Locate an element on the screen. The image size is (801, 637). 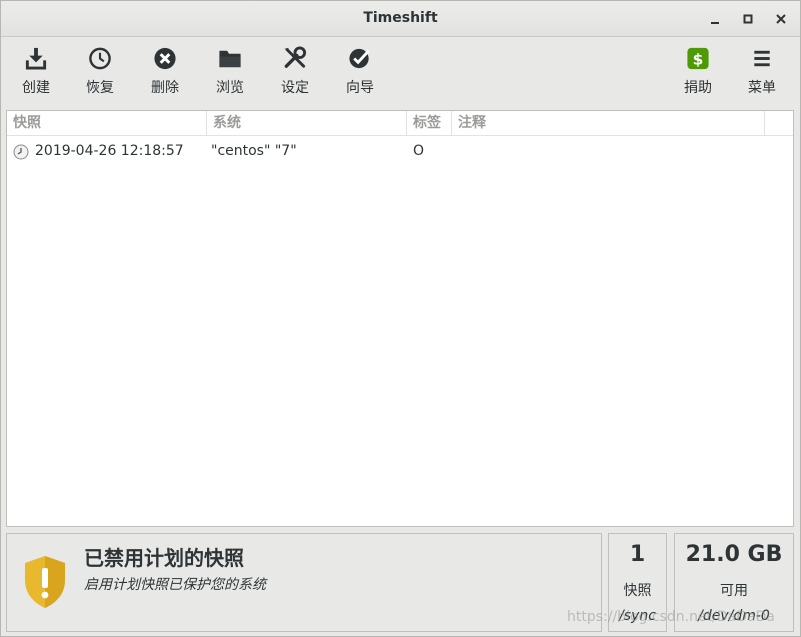
window-title: Timeshift is located at coordinates (400, 18).